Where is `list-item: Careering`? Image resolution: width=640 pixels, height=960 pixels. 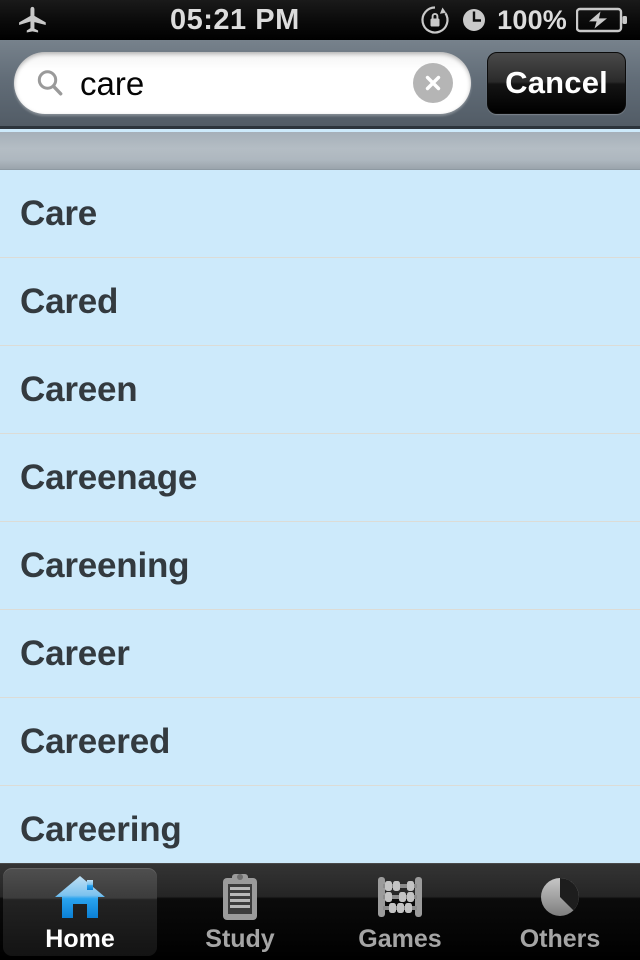
list-item: Careering is located at coordinates (320, 824).